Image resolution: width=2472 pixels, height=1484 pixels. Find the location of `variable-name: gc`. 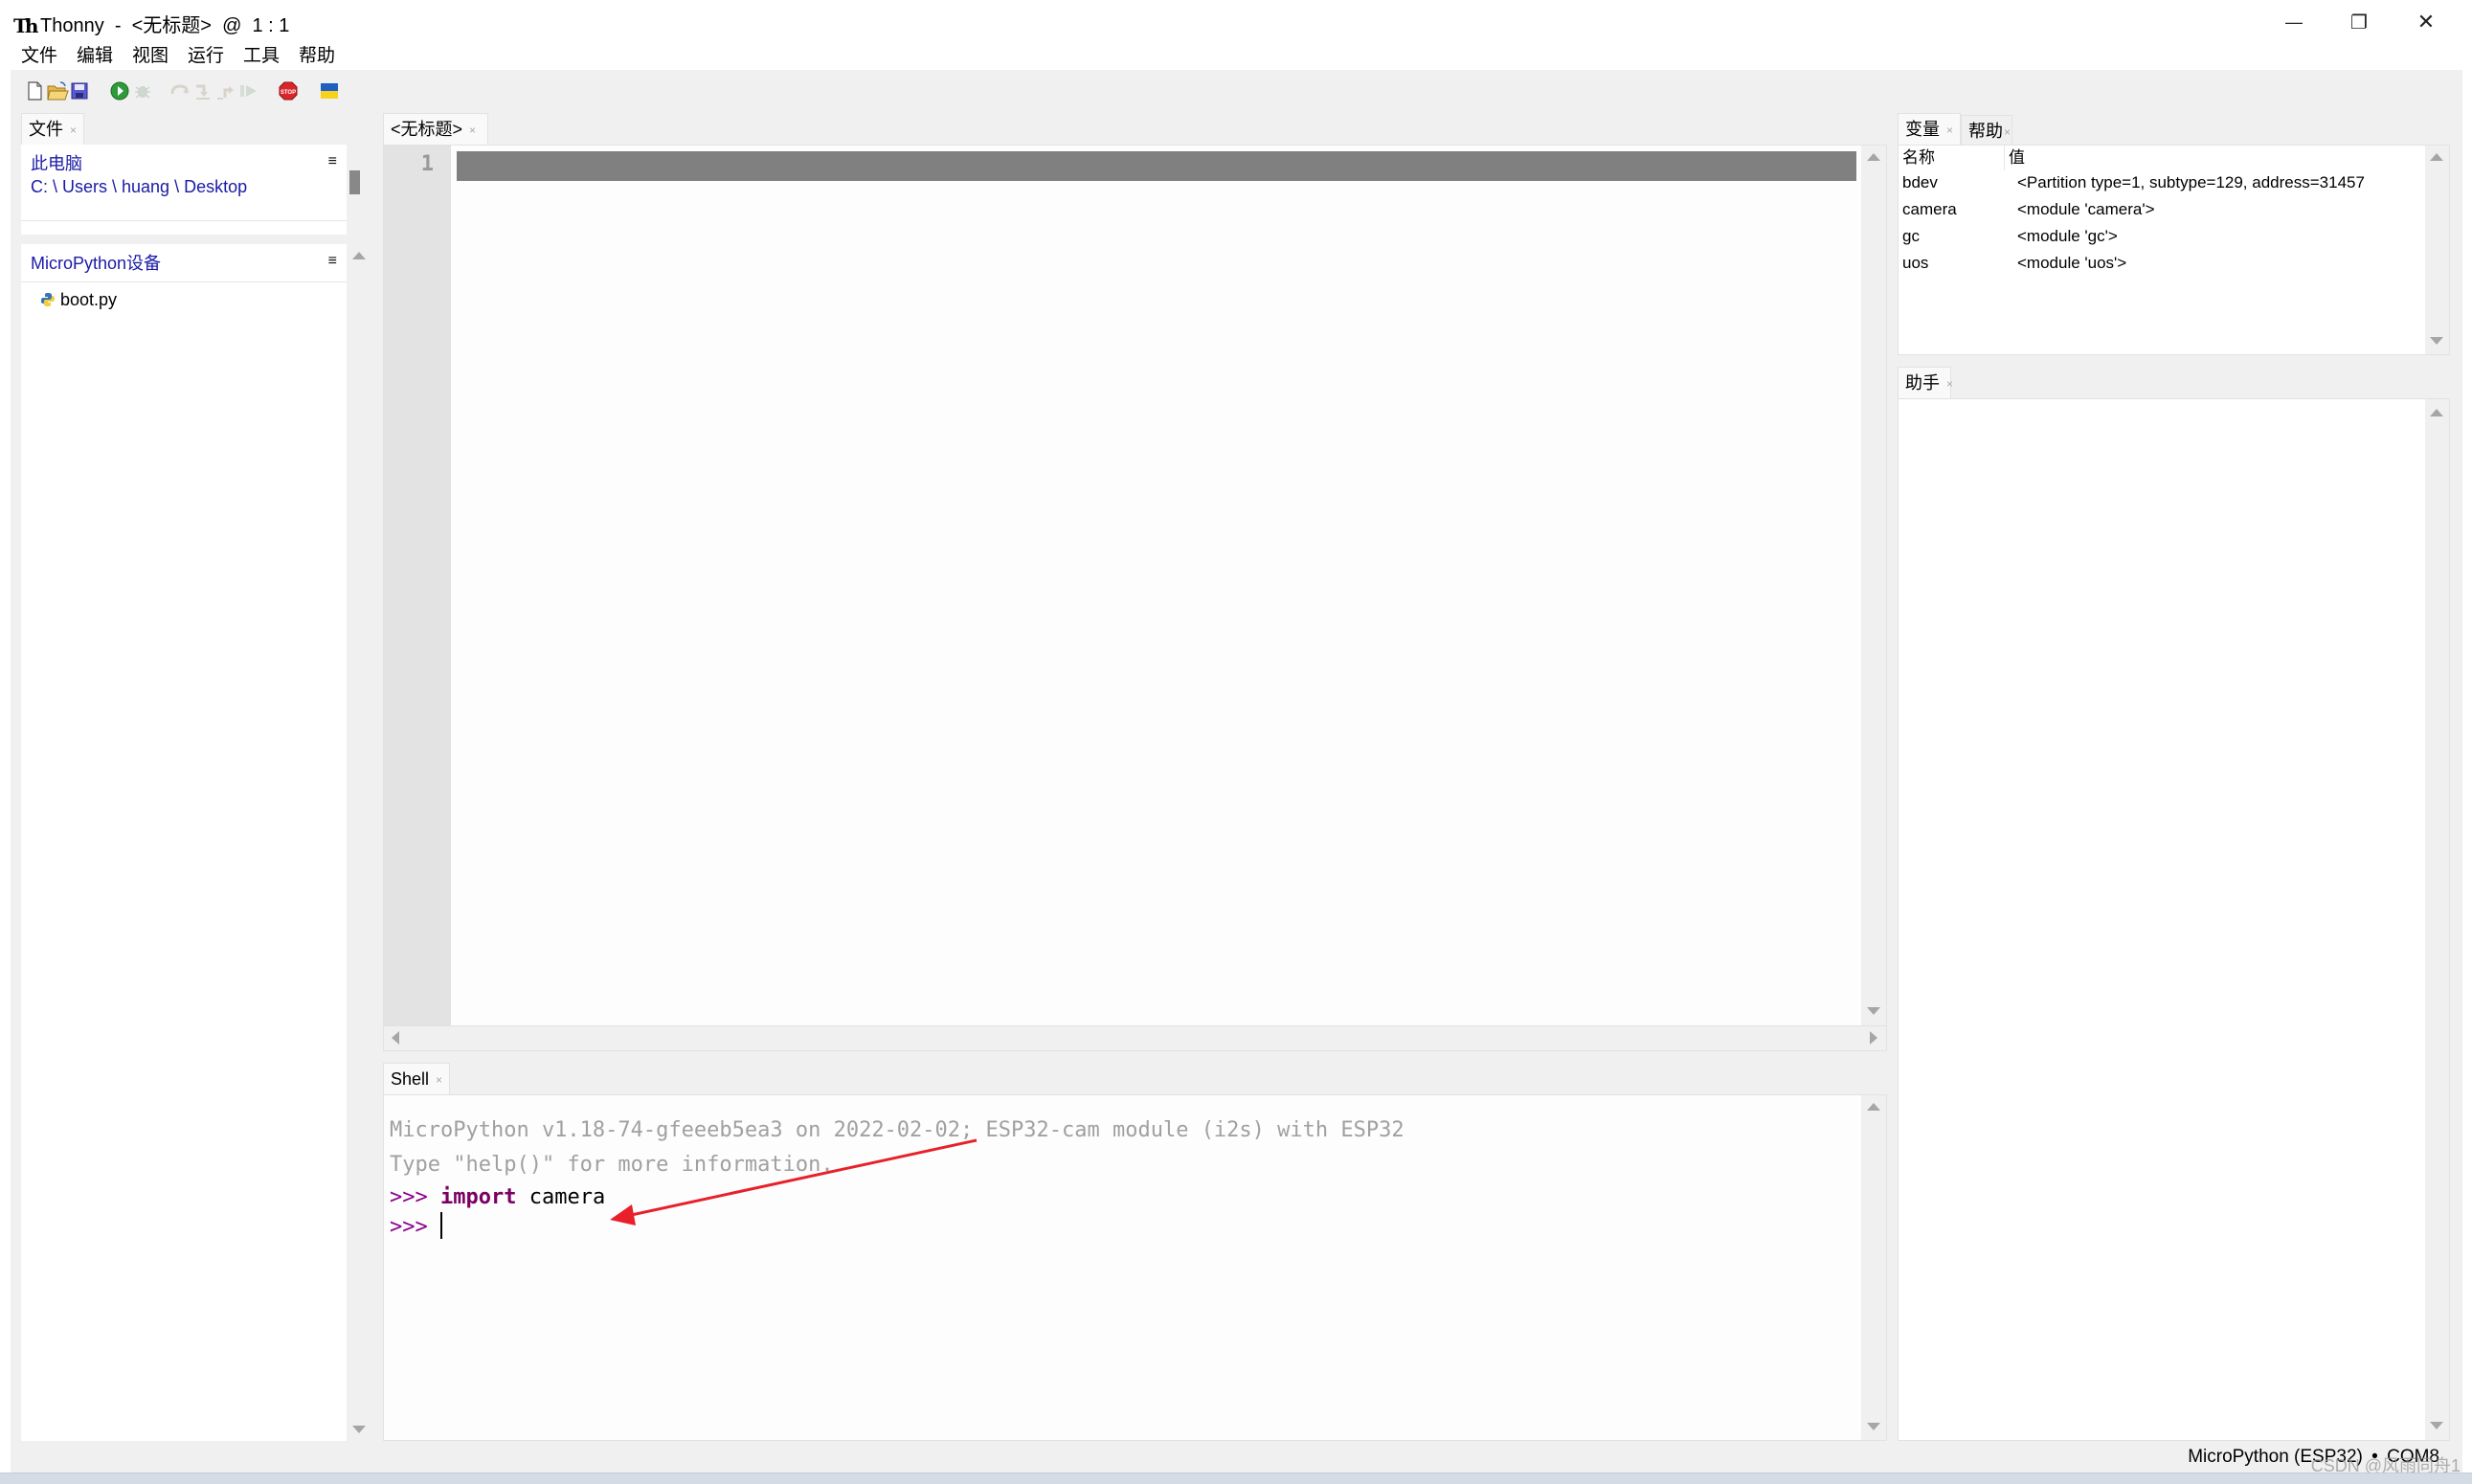

variable-name: gc is located at coordinates (1911, 236).